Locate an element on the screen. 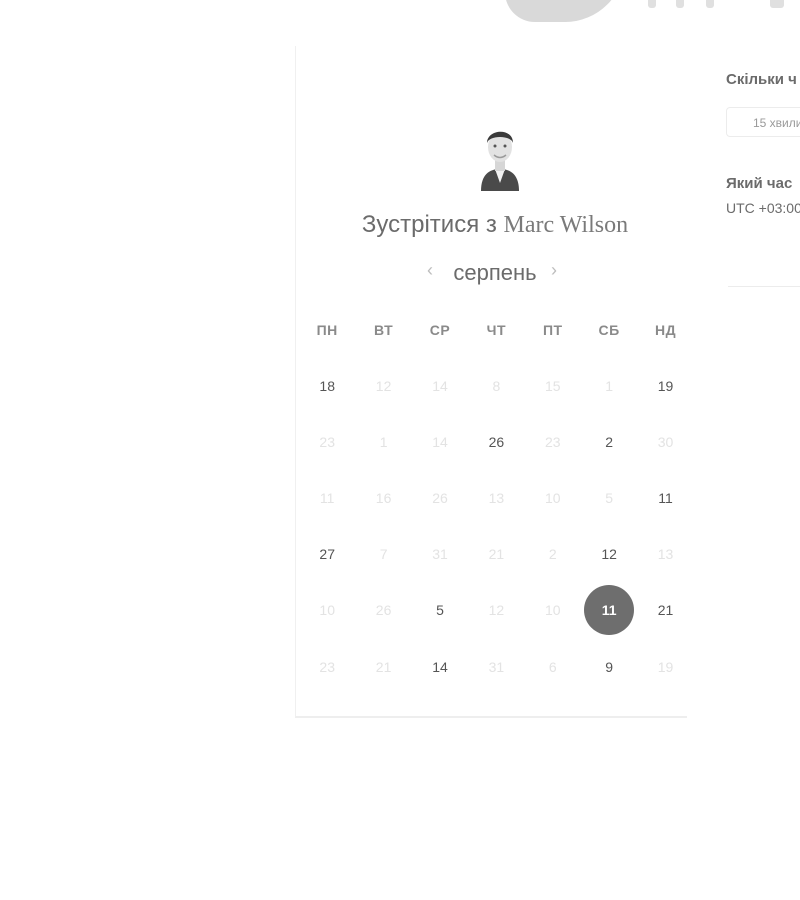 This screenshot has width=800, height=900. calendar-day-selected: 11 is located at coordinates (609, 610).